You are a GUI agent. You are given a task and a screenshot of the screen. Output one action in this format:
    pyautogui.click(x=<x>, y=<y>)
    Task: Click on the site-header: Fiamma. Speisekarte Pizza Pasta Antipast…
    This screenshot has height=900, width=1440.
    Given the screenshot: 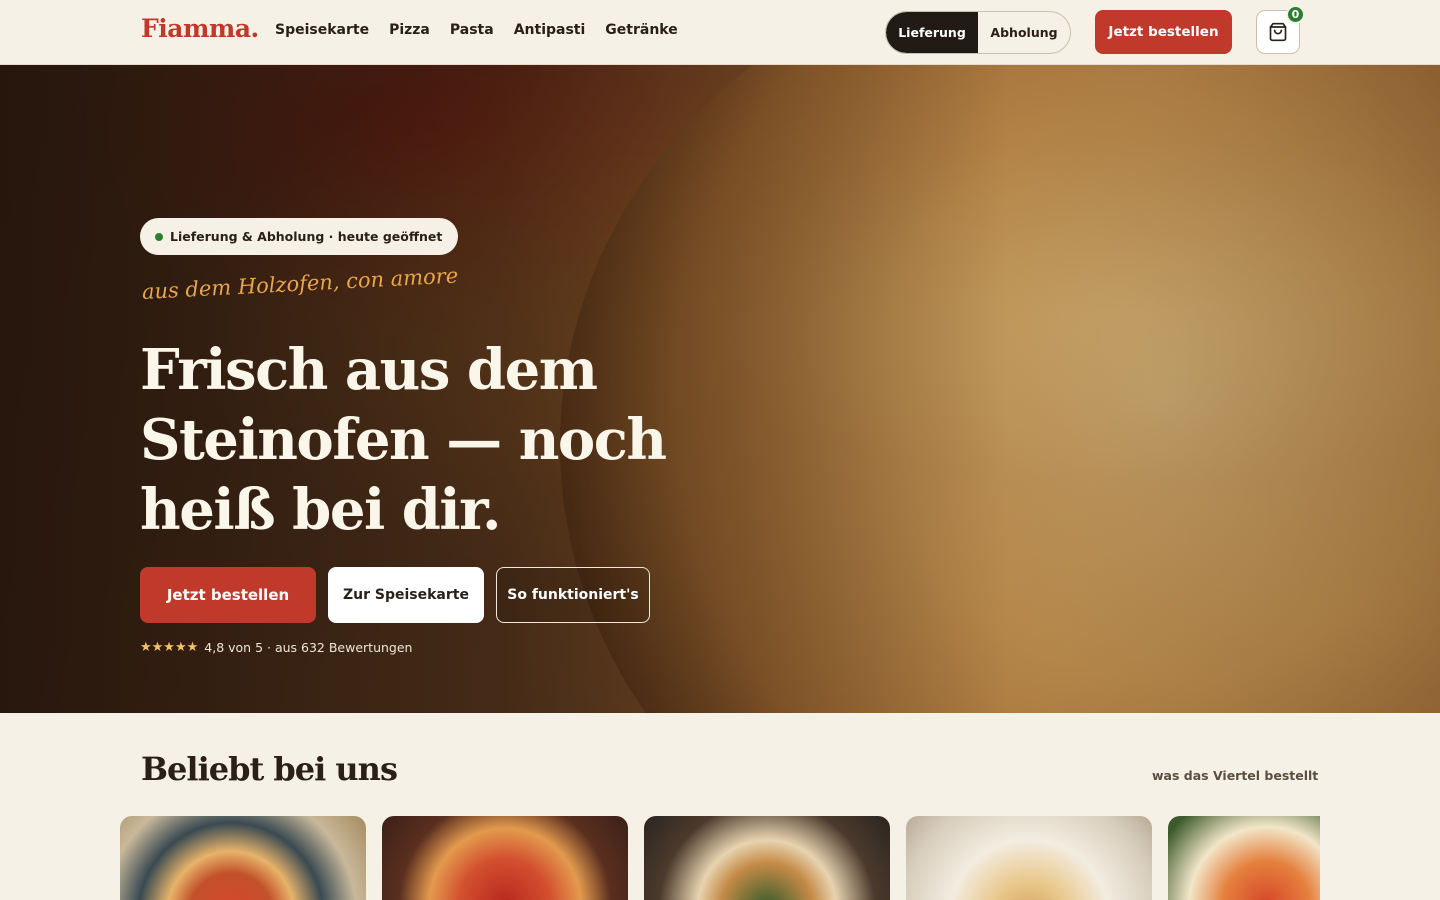 What is the action you would take?
    pyautogui.click(x=720, y=32)
    